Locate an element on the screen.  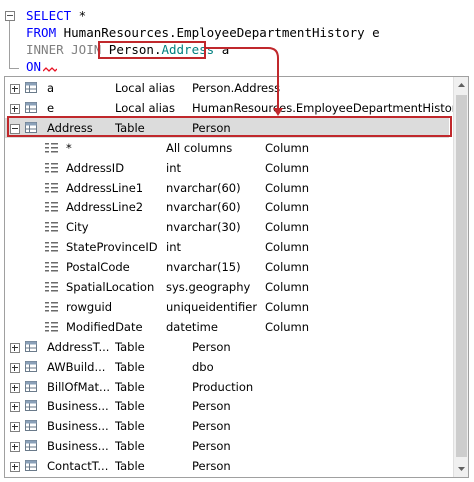
item-type: All columns is located at coordinates (199, 147).